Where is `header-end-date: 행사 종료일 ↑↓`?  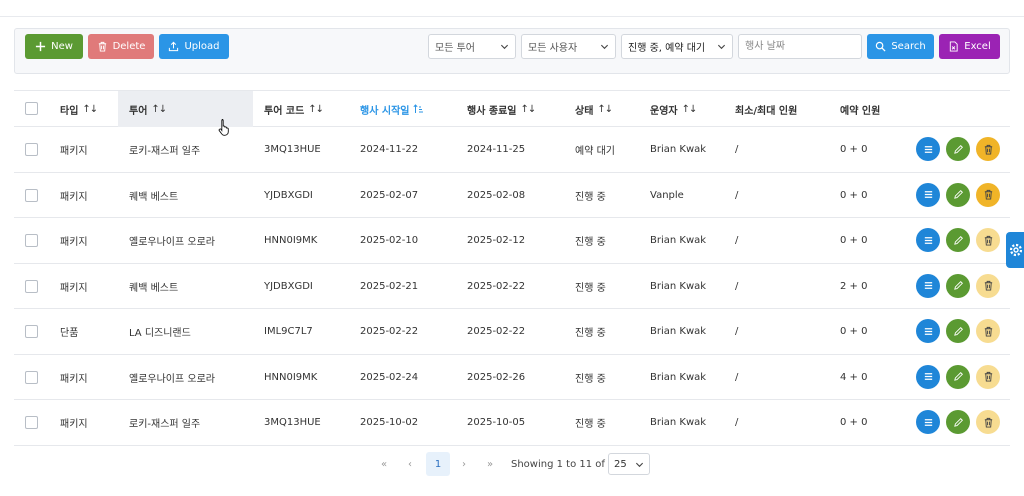 header-end-date: 행사 종료일 ↑↓ is located at coordinates (501, 109).